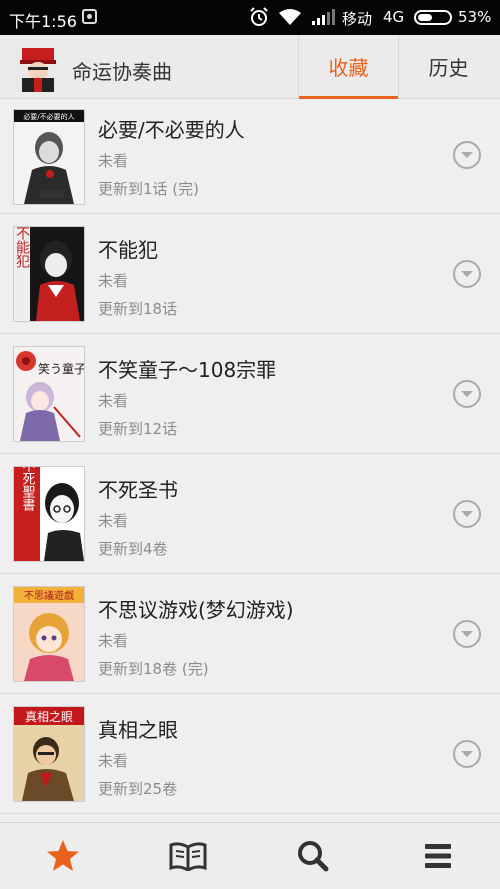  What do you see at coordinates (250, 67) in the screenshot?
I see `app-header: 命运协奏曲 收藏 历史` at bounding box center [250, 67].